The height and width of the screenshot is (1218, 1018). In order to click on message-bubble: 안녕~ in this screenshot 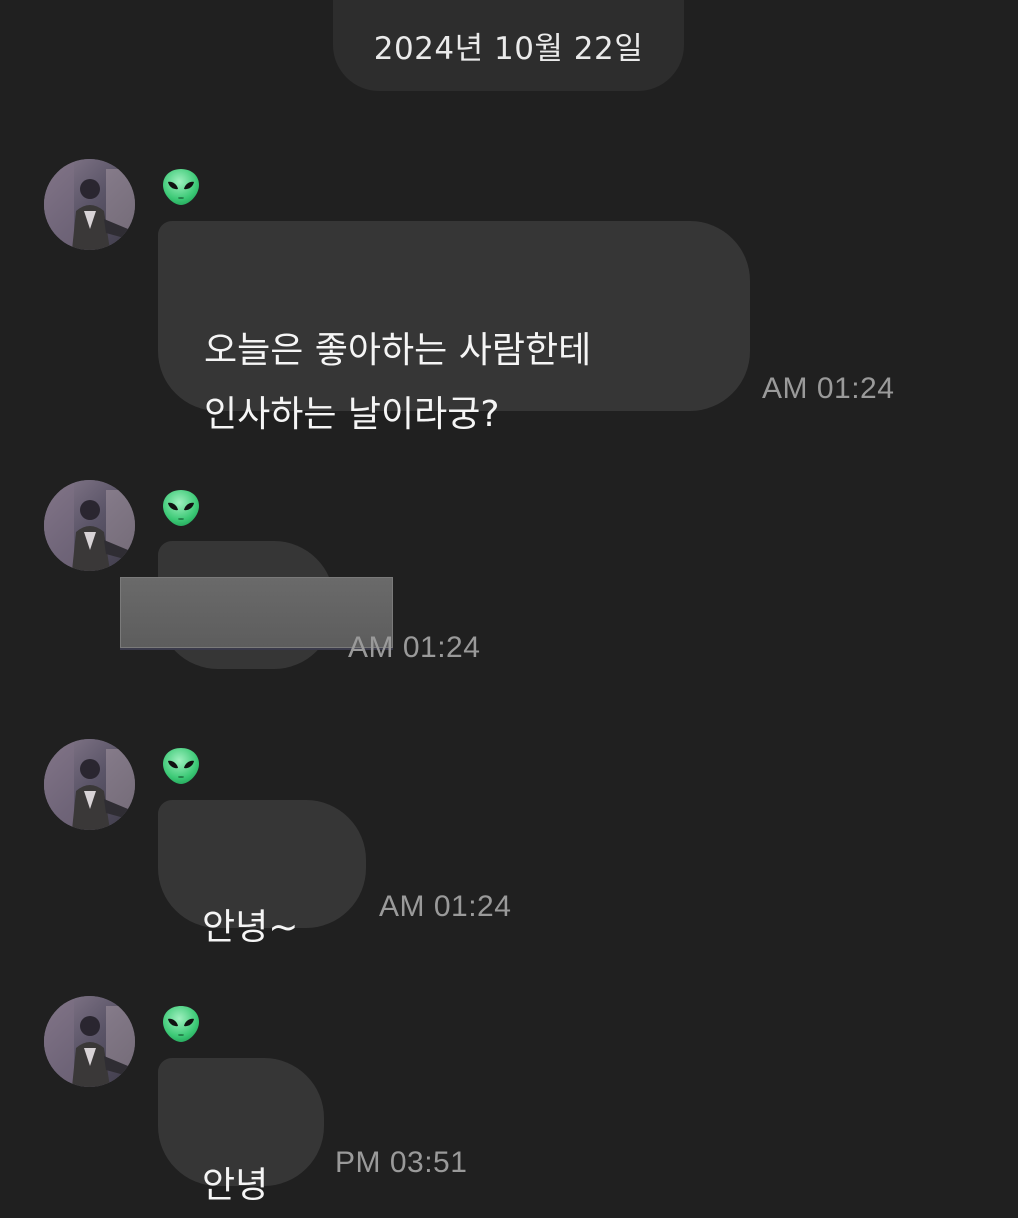, I will do `click(262, 874)`.